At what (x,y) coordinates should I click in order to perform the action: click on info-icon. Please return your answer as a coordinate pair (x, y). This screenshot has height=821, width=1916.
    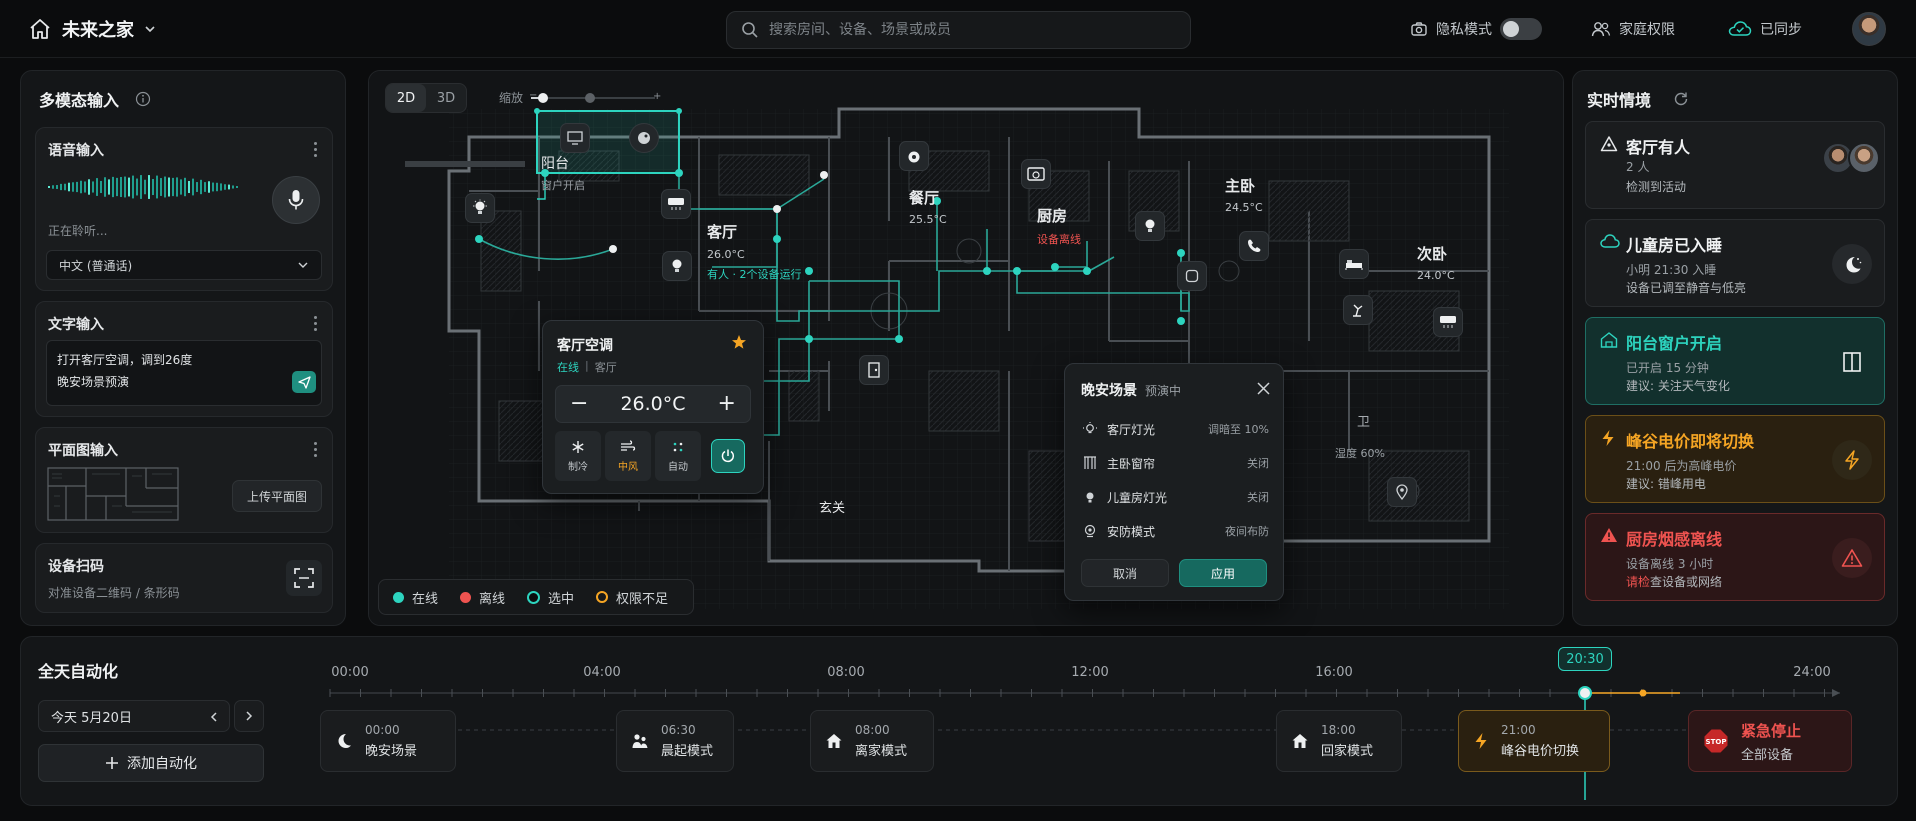
    Looking at the image, I should click on (143, 99).